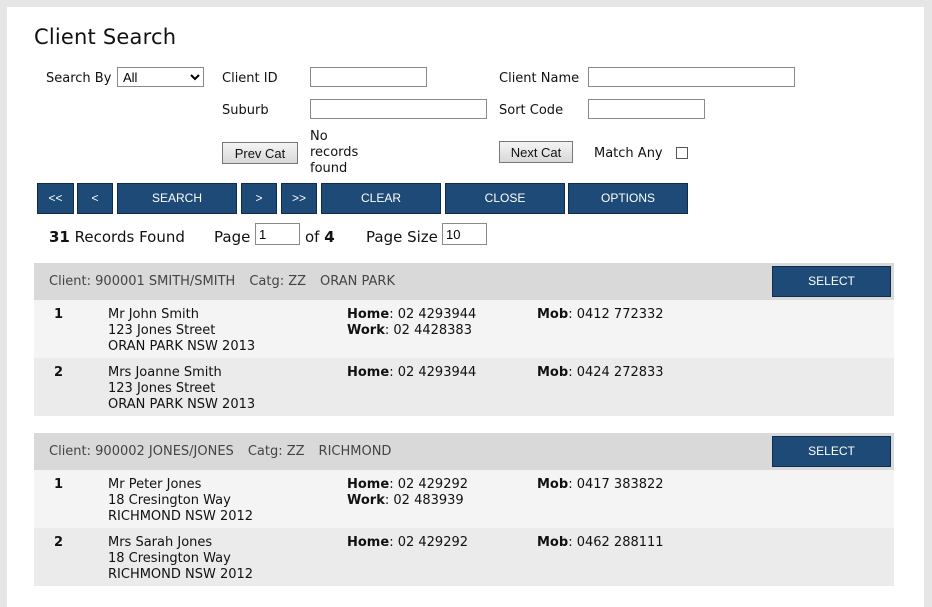 Image resolution: width=932 pixels, height=607 pixels. Describe the element at coordinates (381, 198) in the screenshot. I see `clear-button: CLEAR` at that location.